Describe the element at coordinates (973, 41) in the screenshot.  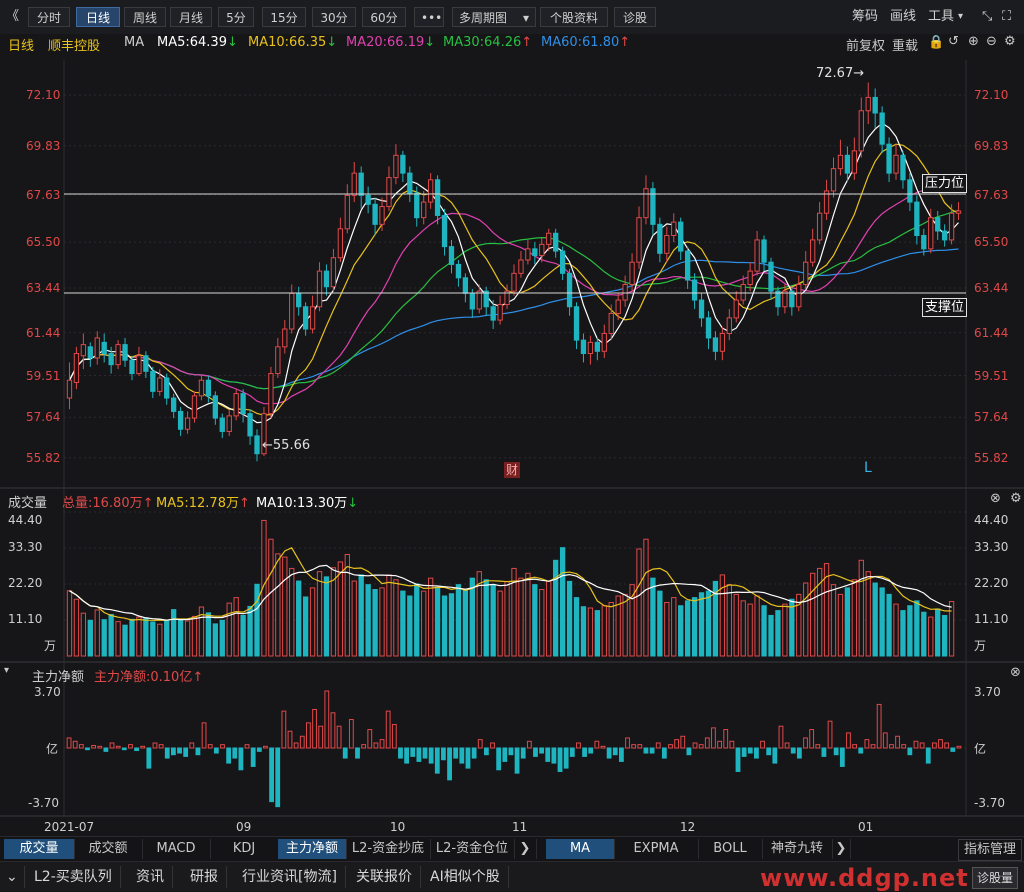
I see `zoom-in-icon: ⊕` at that location.